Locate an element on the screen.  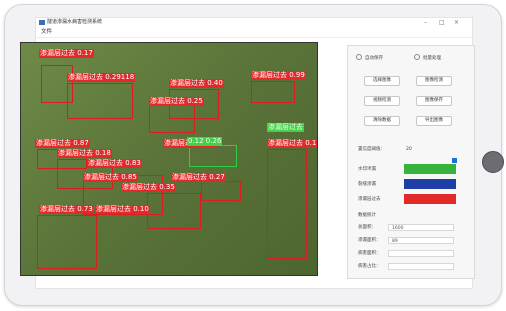
detection-label: 渗漏层过去 0.10 is located at coordinates (122, 209).